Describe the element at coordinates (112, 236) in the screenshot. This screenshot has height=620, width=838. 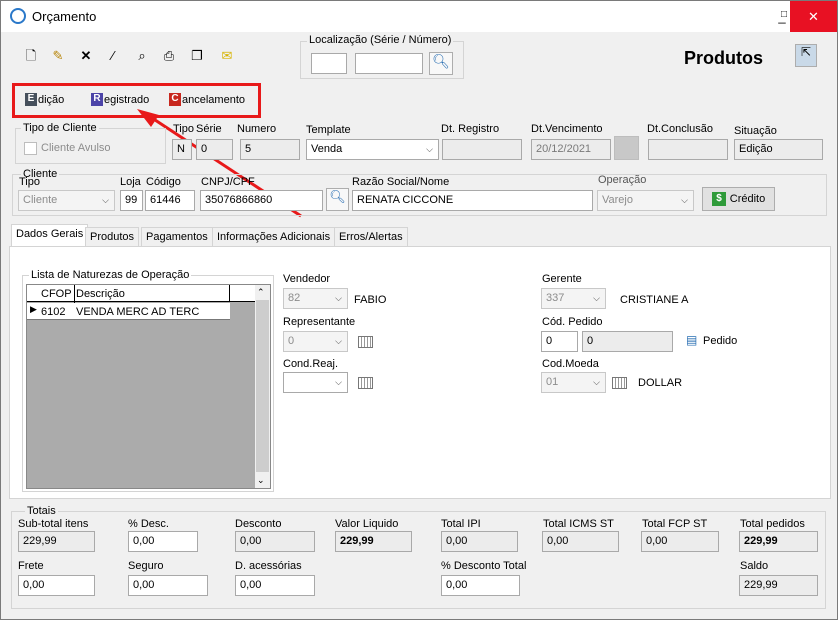
I see `tab-produtos: Produtos` at that location.